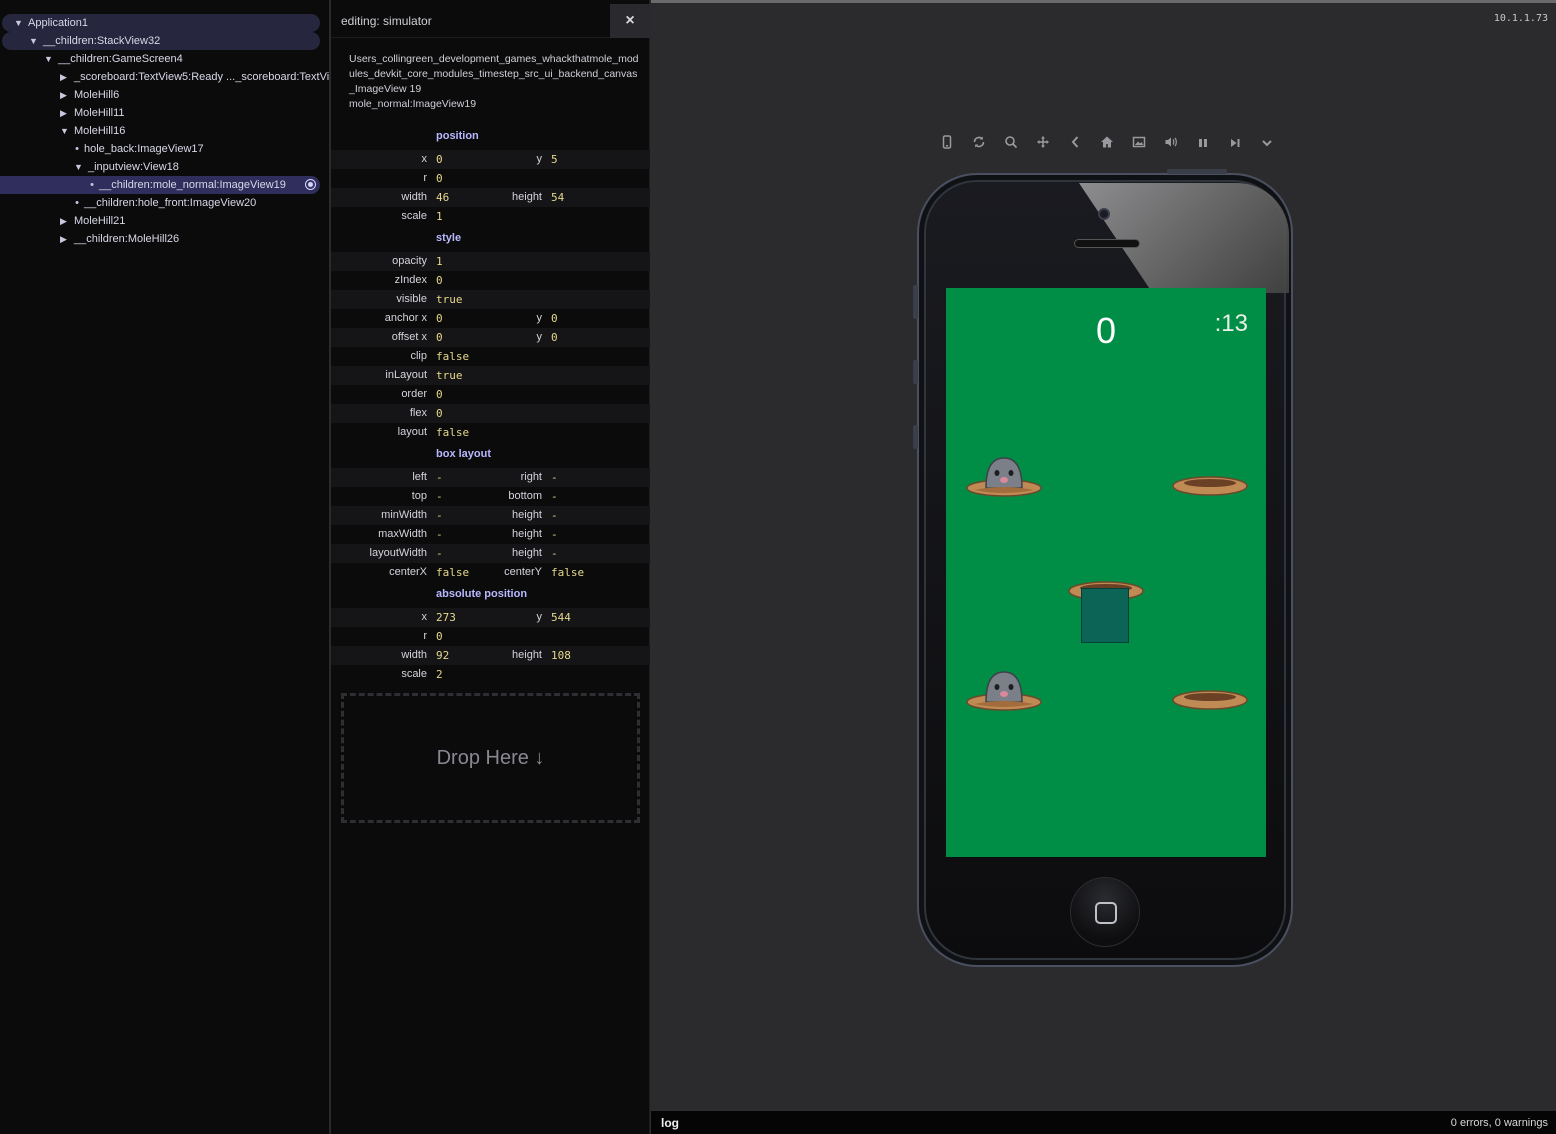 The image size is (1556, 1134). What do you see at coordinates (670, 1123) in the screenshot?
I see `log-tab: log` at bounding box center [670, 1123].